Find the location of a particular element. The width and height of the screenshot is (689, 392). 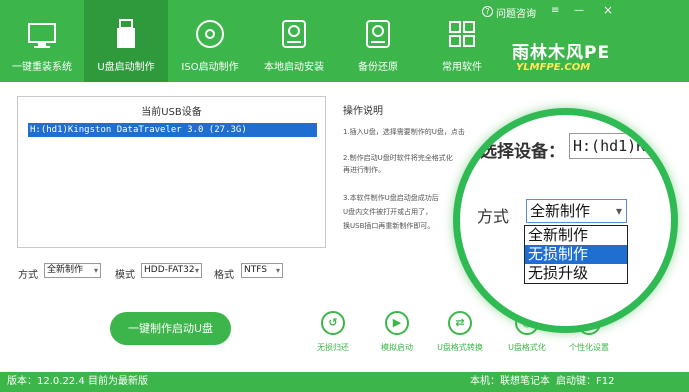

instruction-line: 1.插入U盘，选择需要制作的U盘，点击 is located at coordinates (404, 132).